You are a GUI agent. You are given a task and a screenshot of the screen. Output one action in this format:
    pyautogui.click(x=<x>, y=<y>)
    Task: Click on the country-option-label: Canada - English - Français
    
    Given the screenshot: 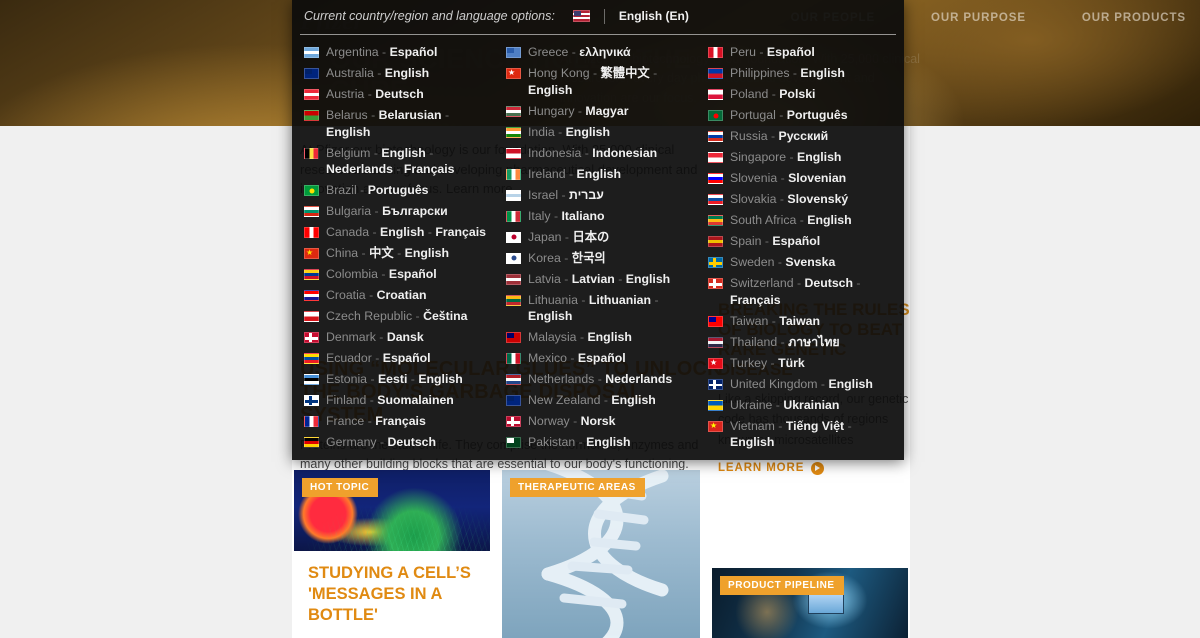 What is the action you would take?
    pyautogui.click(x=406, y=232)
    